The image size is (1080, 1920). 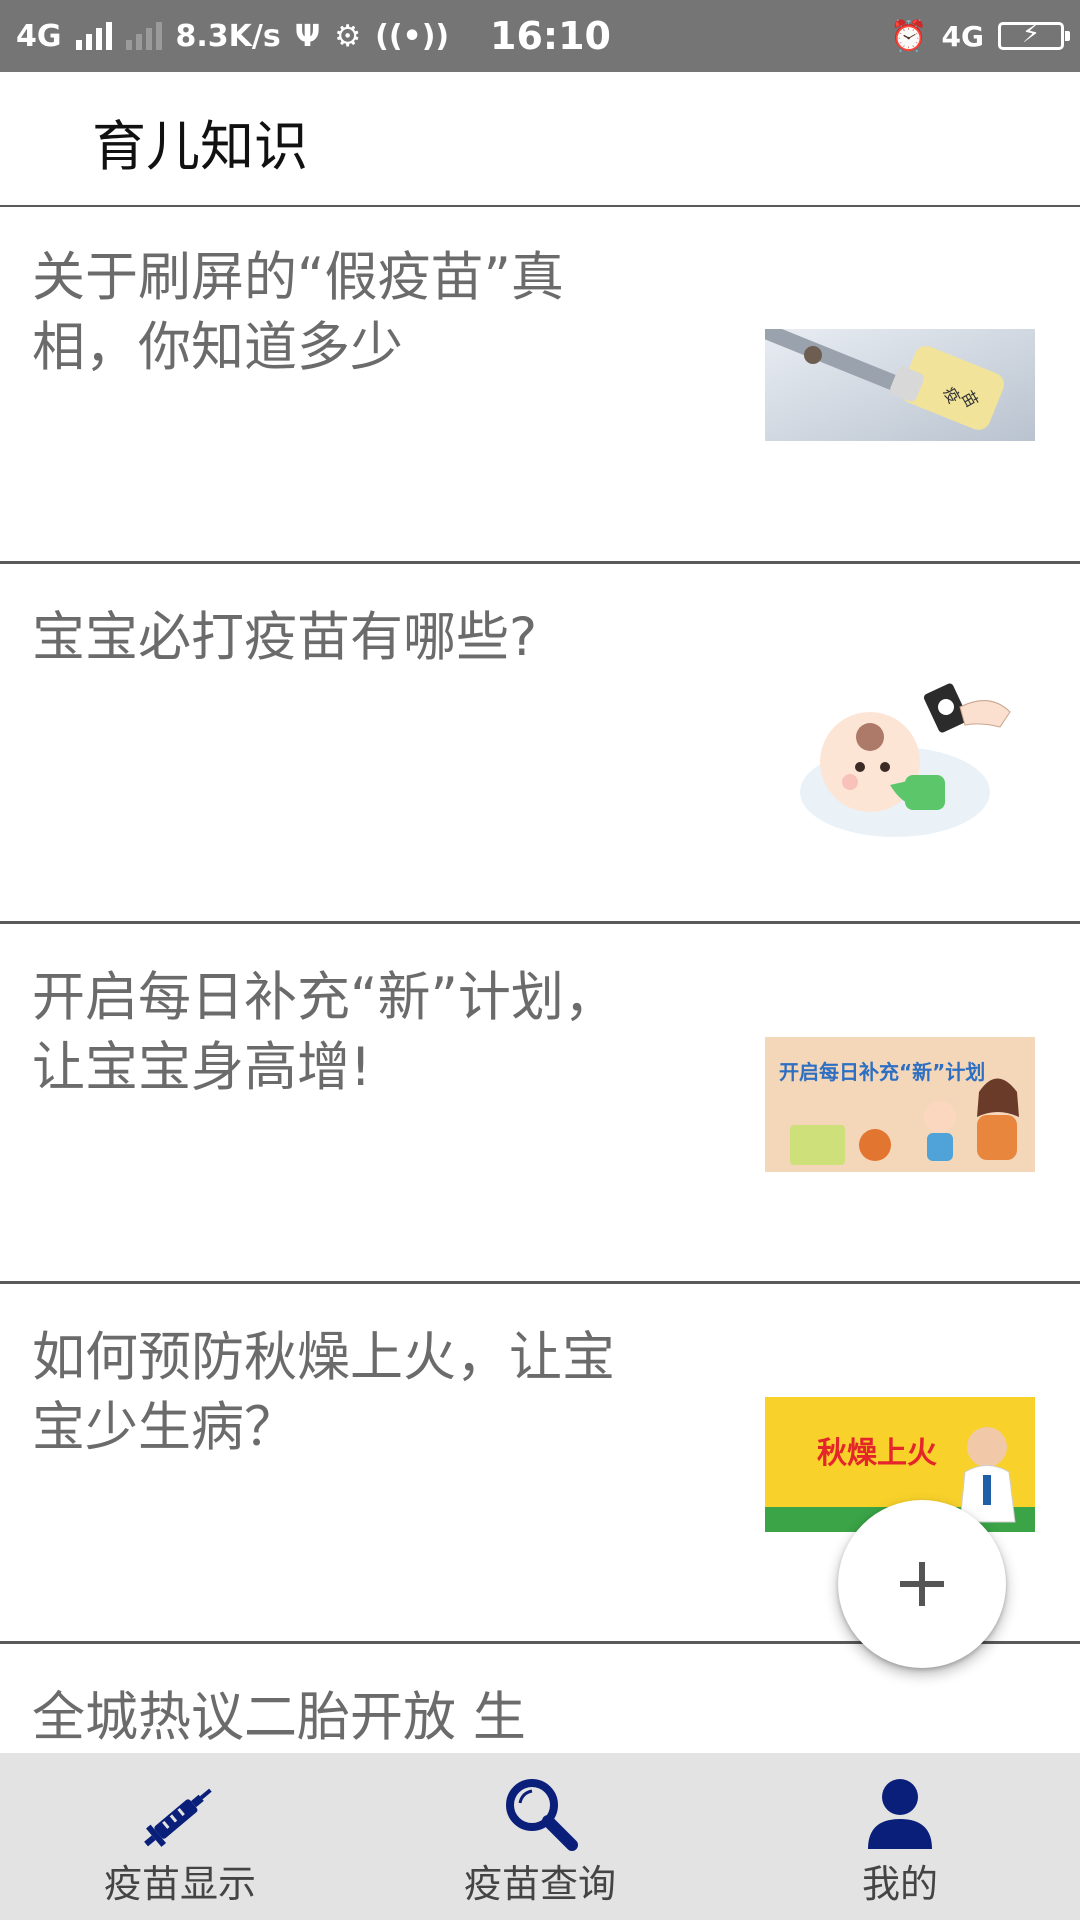 I want to click on nav-label: 疫苗查询, so click(x=539, y=1884).